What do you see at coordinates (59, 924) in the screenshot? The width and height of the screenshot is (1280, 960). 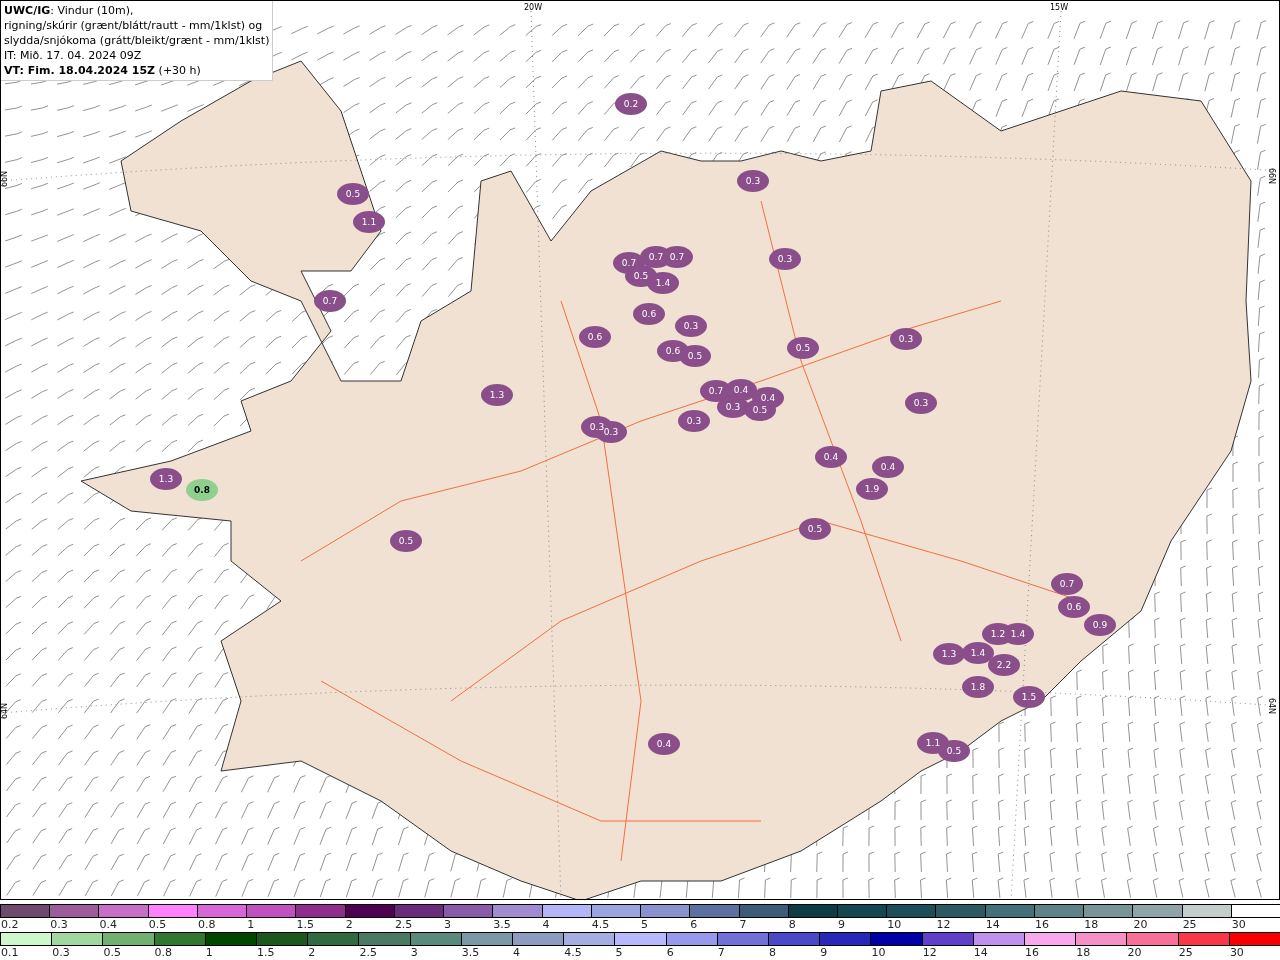 I see `legend-label: 0.3` at bounding box center [59, 924].